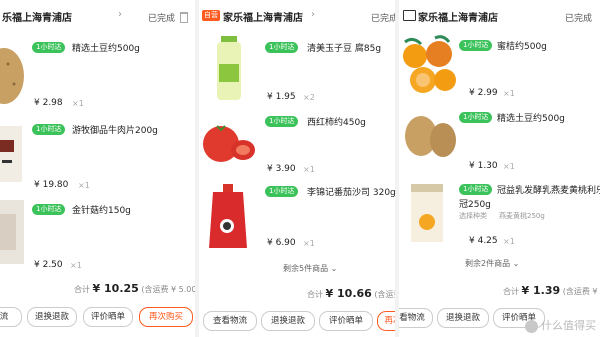  What do you see at coordinates (416, 318) in the screenshot?
I see `view-logistics-button: 看物流` at bounding box center [416, 318].